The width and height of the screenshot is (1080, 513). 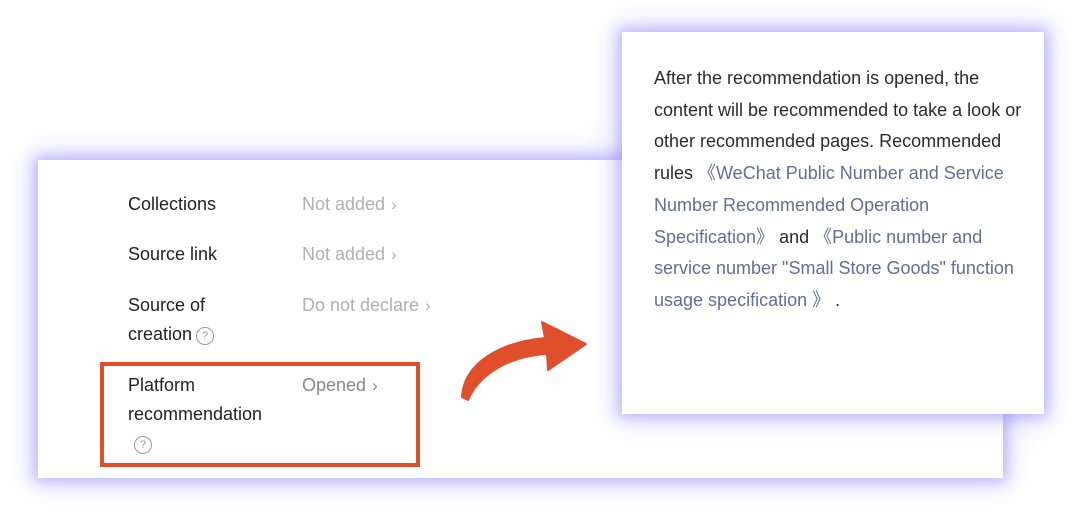 I want to click on tooltip-text-middle: and, so click(x=794, y=236).